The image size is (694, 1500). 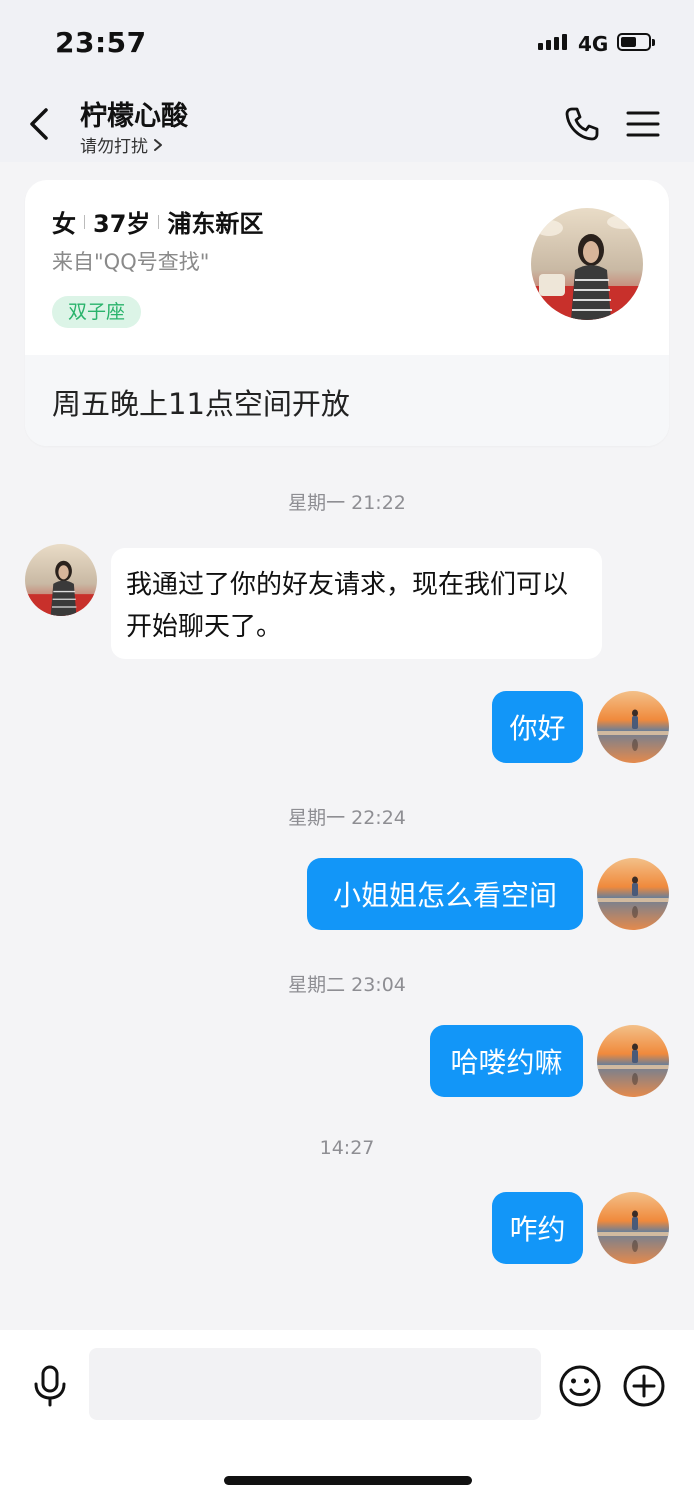 What do you see at coordinates (580, 1386) in the screenshot?
I see `emoji-icon` at bounding box center [580, 1386].